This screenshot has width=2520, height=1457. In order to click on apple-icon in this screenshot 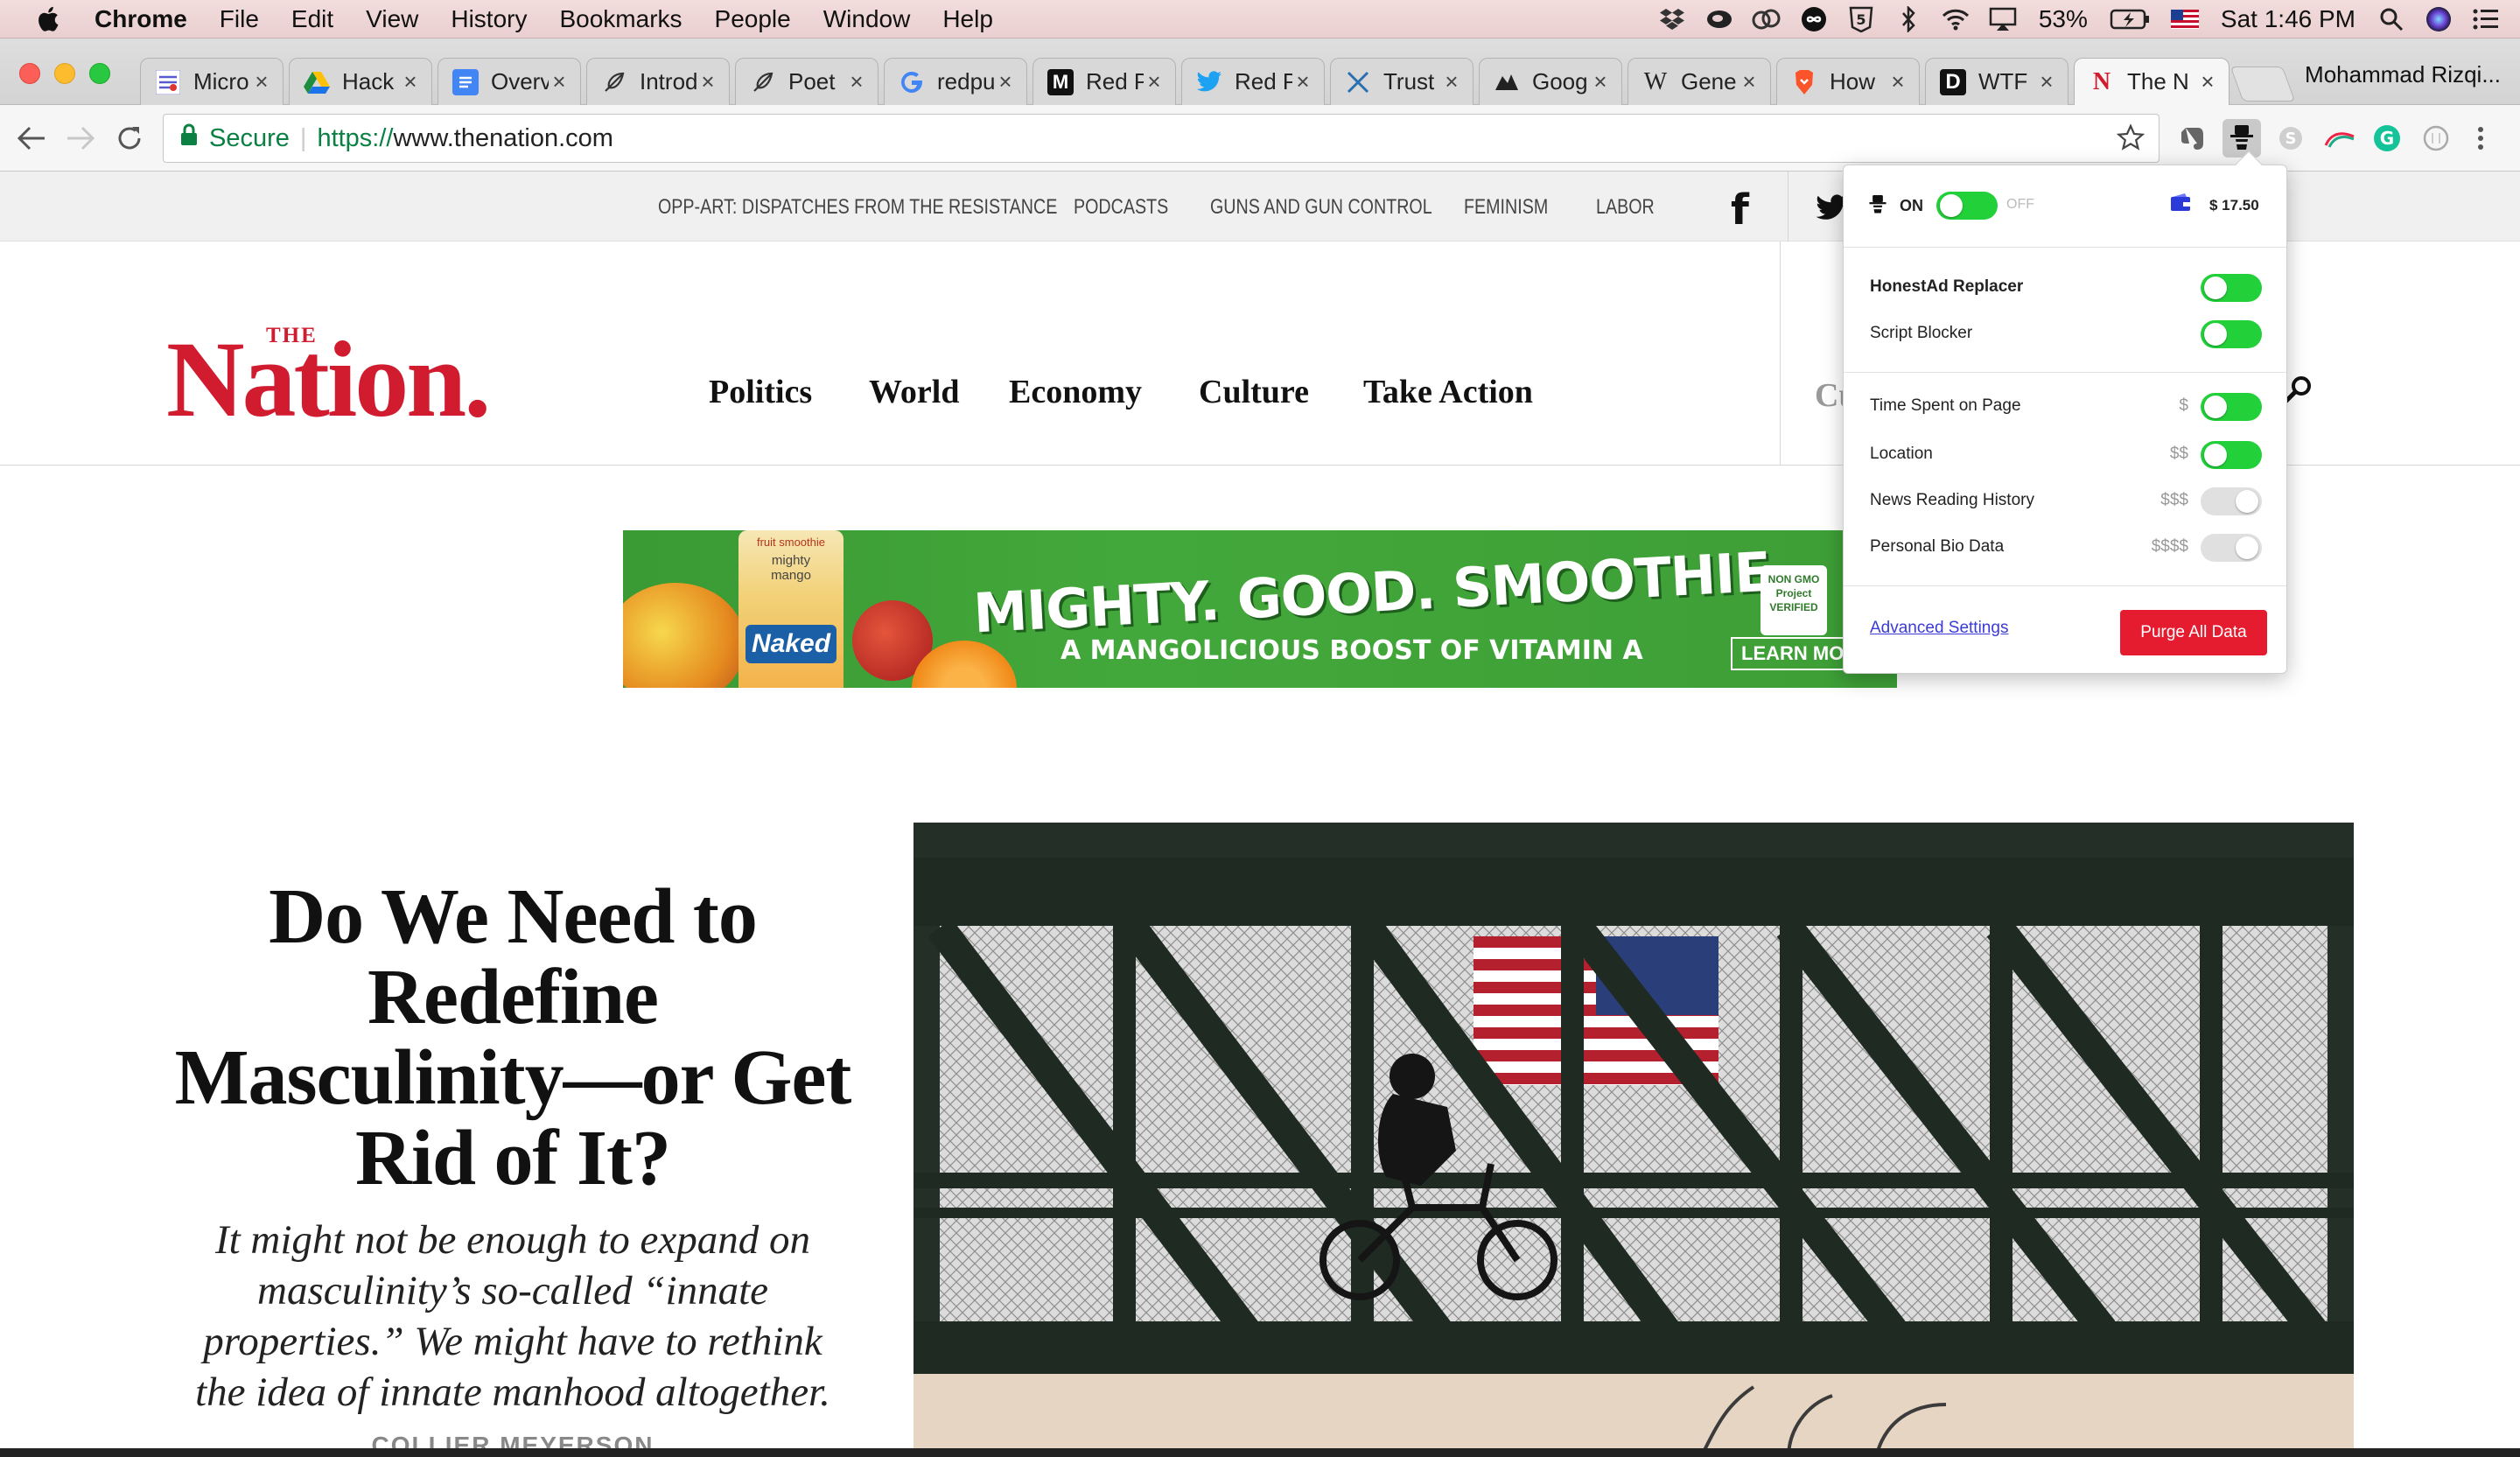, I will do `click(49, 19)`.